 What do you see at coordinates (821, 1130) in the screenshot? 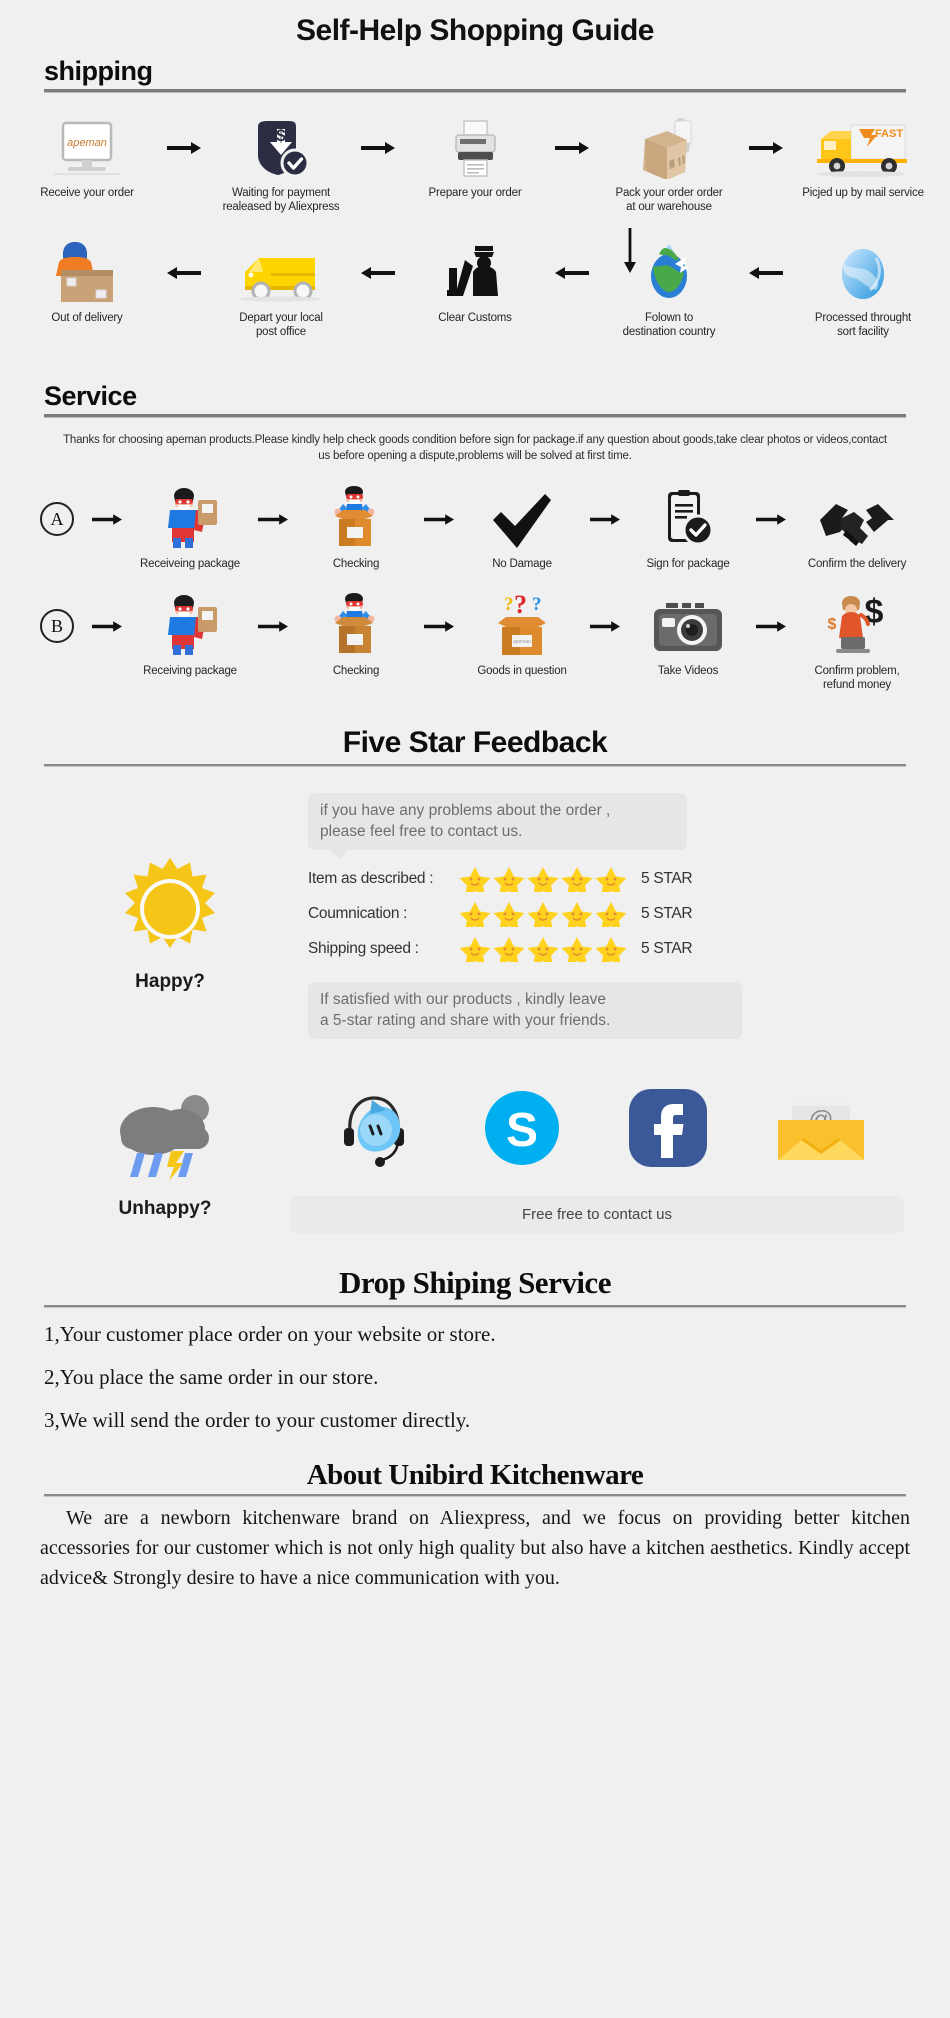
I see `email-envelope-icon: @` at bounding box center [821, 1130].